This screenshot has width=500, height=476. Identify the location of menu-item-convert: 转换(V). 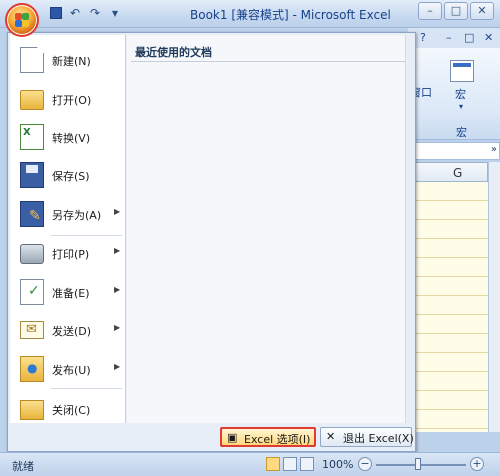
(68, 137).